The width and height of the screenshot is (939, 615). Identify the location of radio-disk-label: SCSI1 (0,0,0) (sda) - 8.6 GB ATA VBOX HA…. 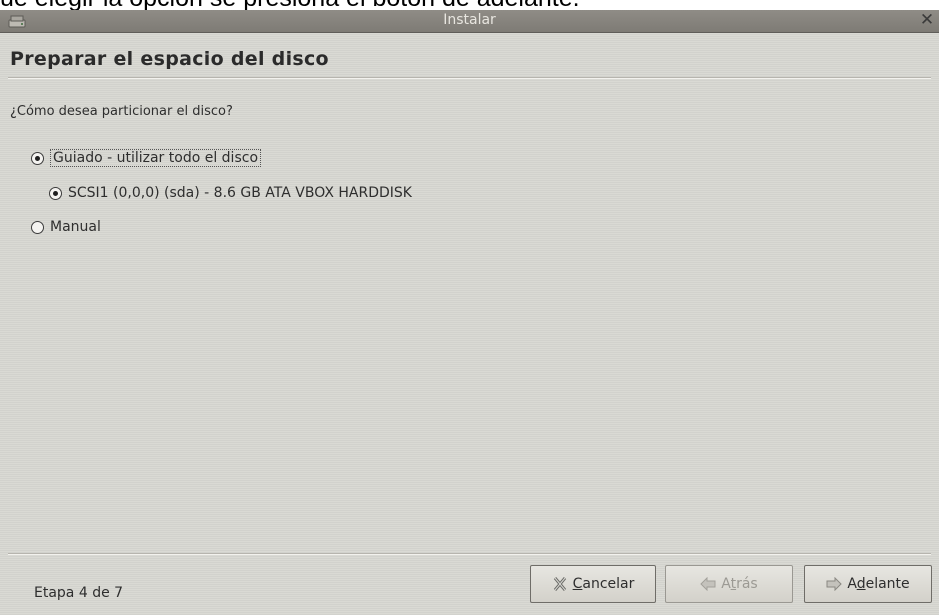
(240, 193).